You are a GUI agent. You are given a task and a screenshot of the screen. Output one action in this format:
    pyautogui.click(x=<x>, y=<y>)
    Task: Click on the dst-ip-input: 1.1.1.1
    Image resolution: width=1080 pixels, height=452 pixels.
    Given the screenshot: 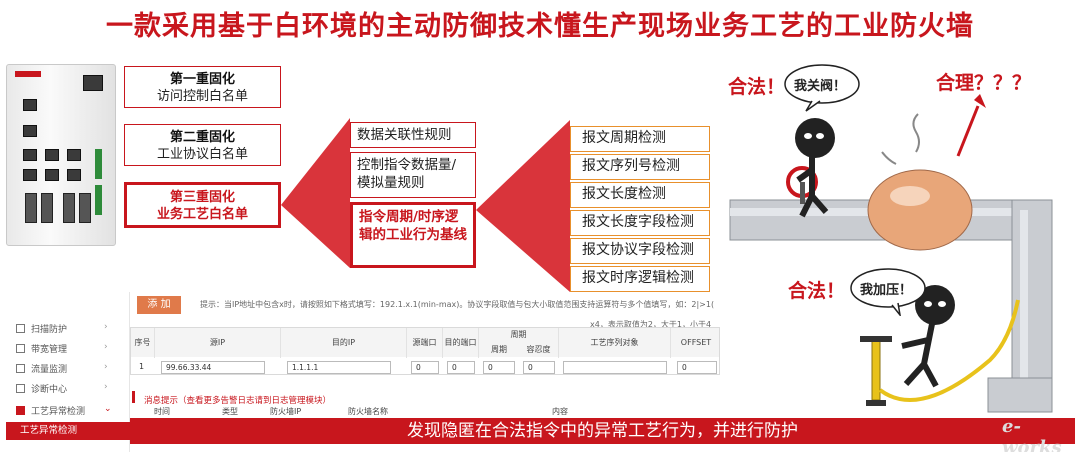 What is the action you would take?
    pyautogui.click(x=339, y=367)
    